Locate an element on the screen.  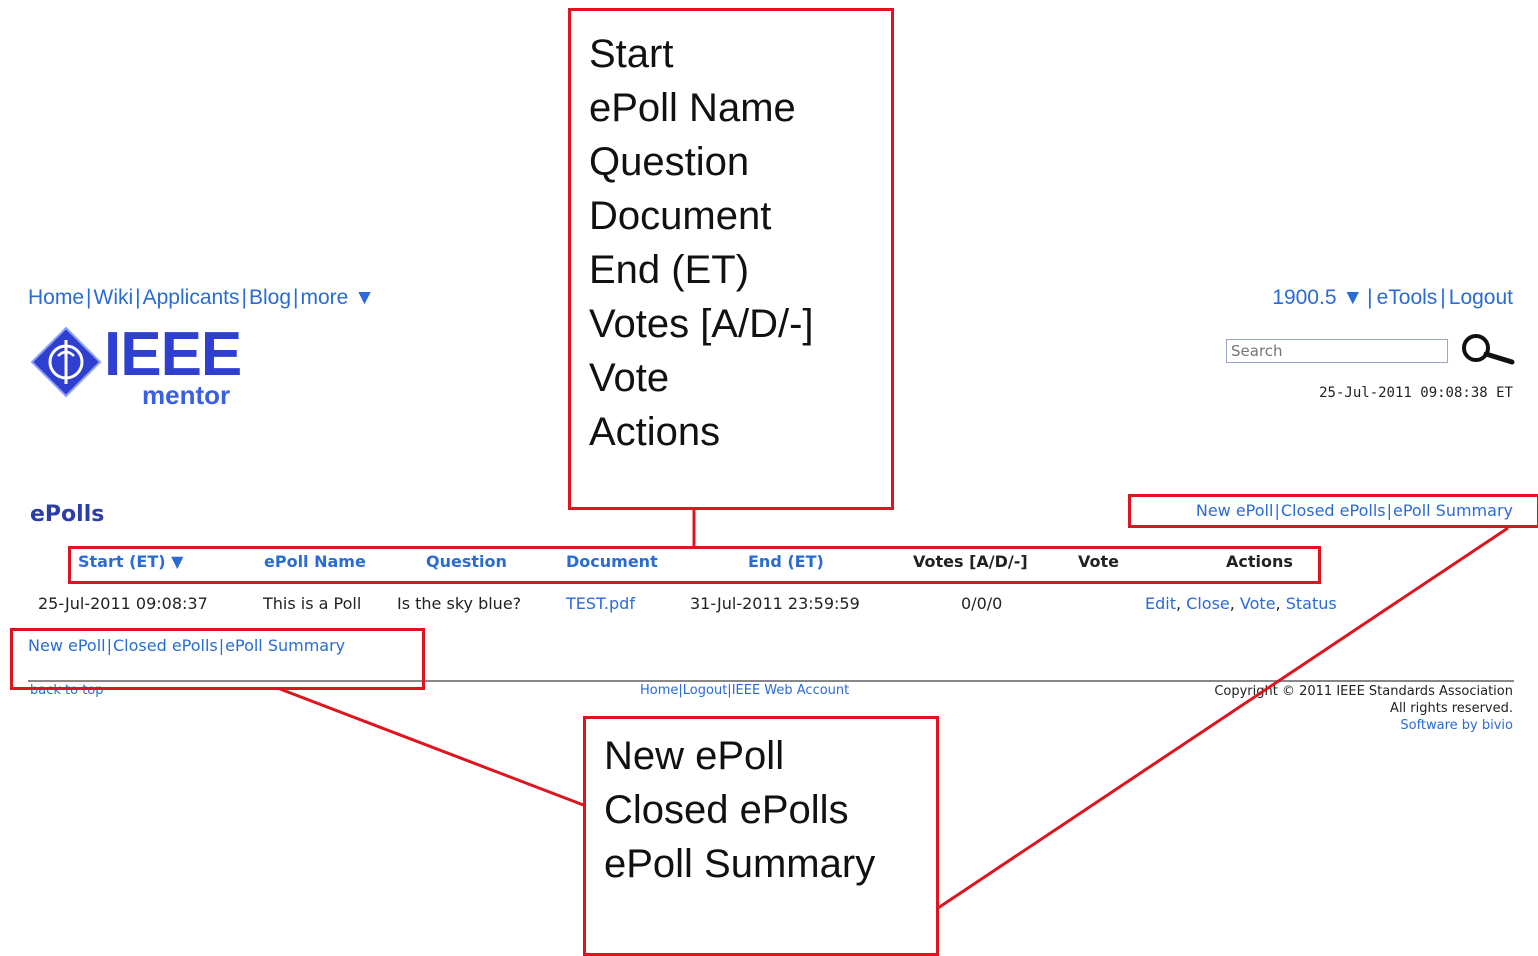
callout-item: ePoll Name is located at coordinates (692, 108).